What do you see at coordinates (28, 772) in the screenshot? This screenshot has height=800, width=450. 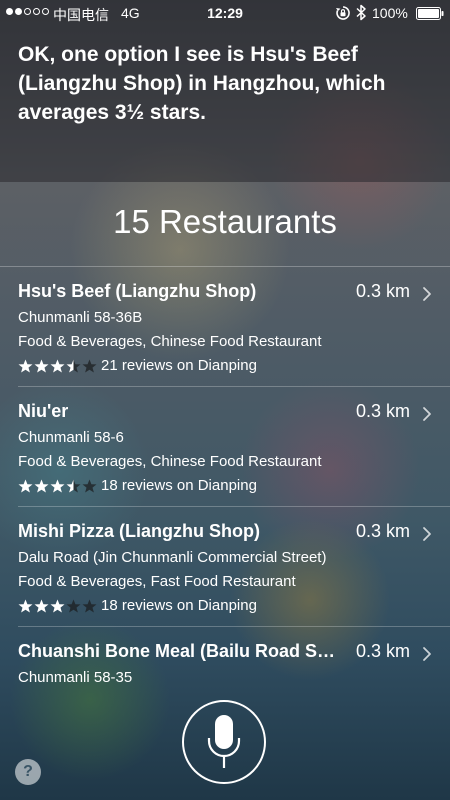 I see `help-button: ?` at bounding box center [28, 772].